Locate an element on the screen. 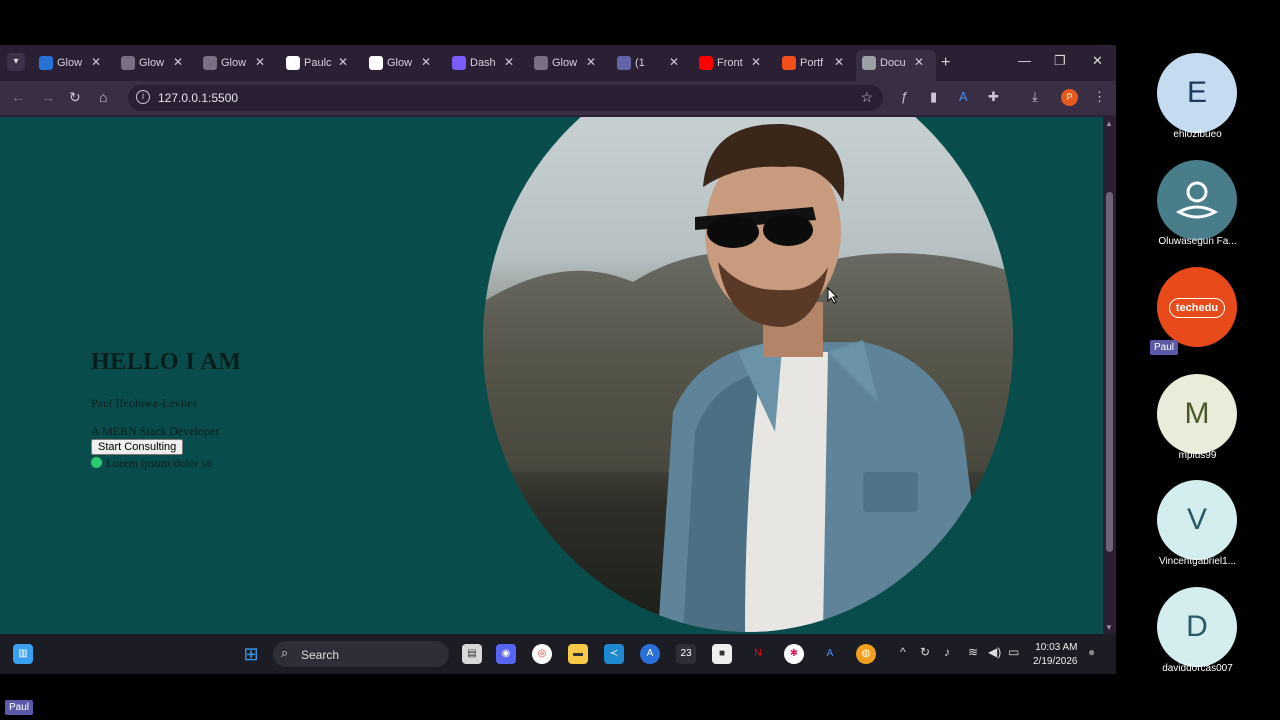 The width and height of the screenshot is (1280, 720). tab-label: Front is located at coordinates (730, 63).